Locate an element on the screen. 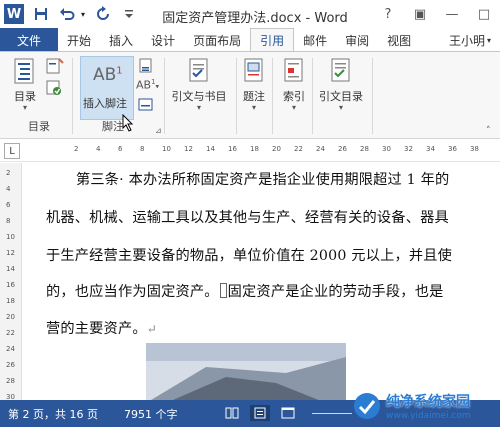  ruler-scale: 2 4 6 8 10 12 14 16 18 20 22 24 26 28 30 32 34 36 38 is located at coordinates (268, 151).